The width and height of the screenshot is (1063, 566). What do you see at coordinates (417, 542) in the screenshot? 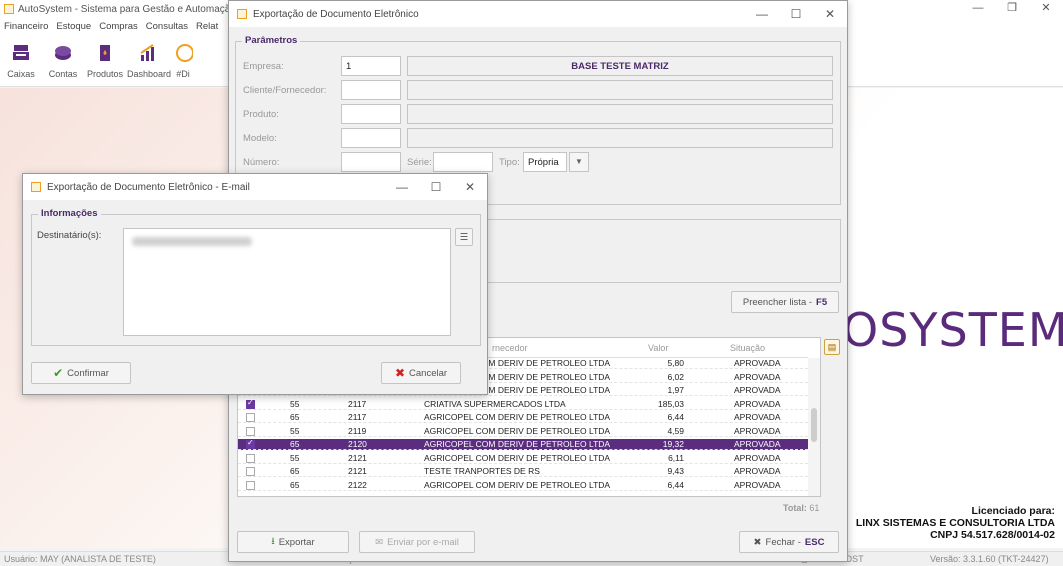
I see `send-email-button: ✉ Enviar por e-mail` at bounding box center [417, 542].